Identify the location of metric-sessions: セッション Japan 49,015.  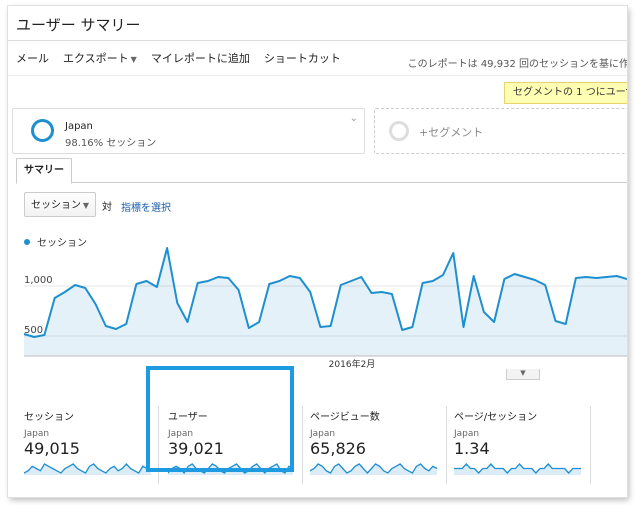
(88, 441).